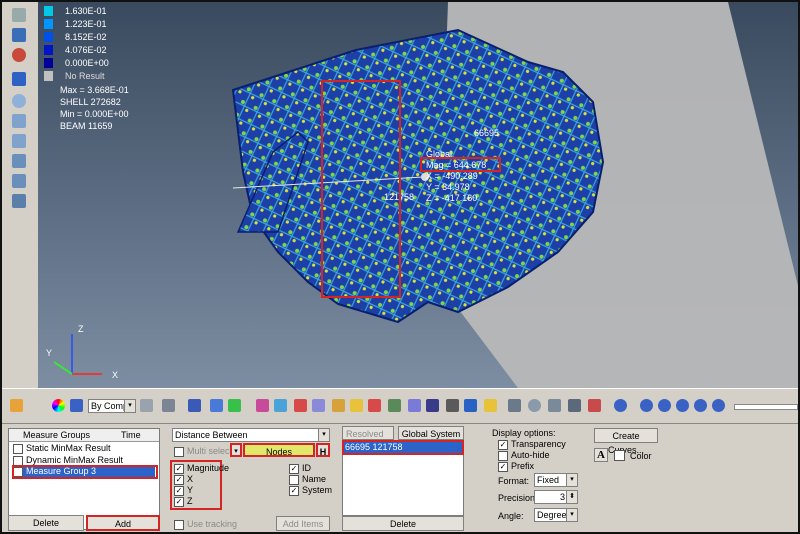 The width and height of the screenshot is (800, 534). What do you see at coordinates (216, 405) in the screenshot?
I see `transparent-icon` at bounding box center [216, 405].